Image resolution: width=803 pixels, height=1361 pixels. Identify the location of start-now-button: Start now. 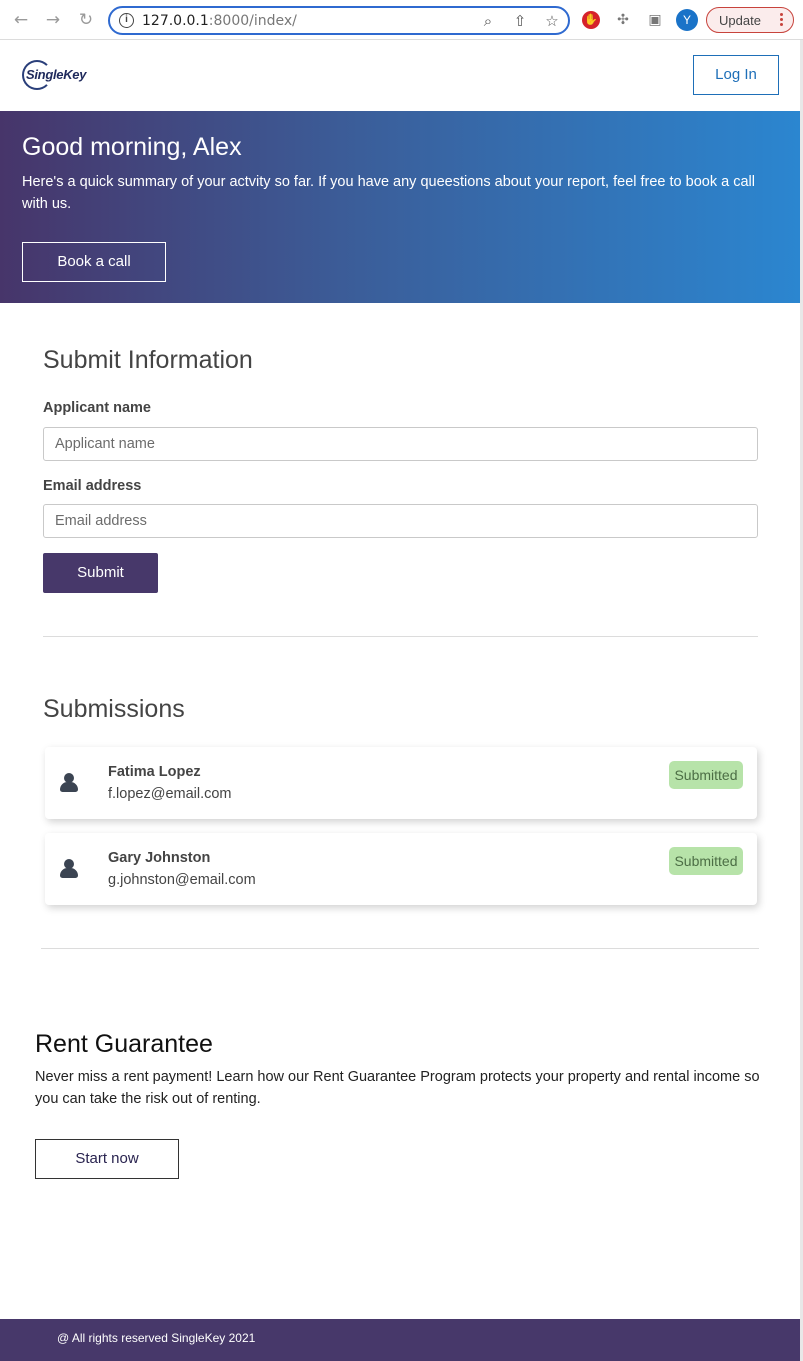
(107, 1159).